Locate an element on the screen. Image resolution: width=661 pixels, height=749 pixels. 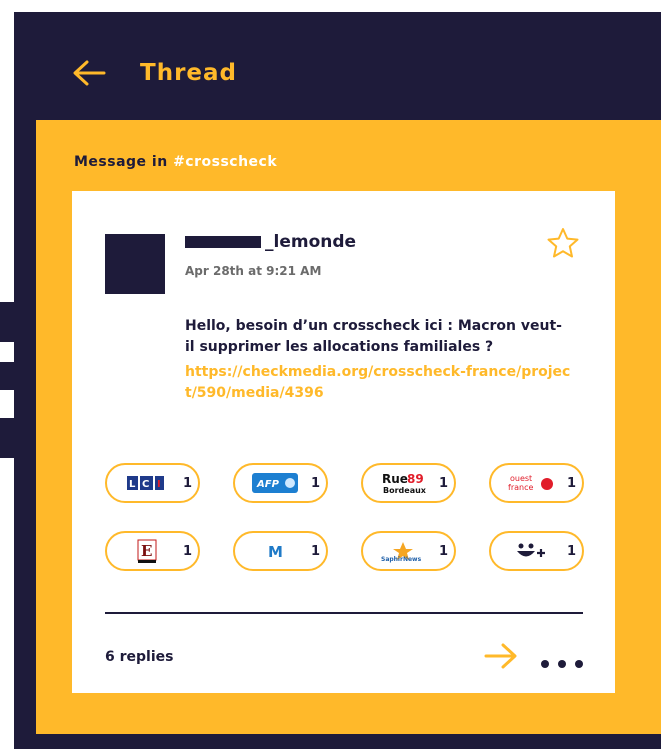
svg-text: C is located at coordinates (145, 484).